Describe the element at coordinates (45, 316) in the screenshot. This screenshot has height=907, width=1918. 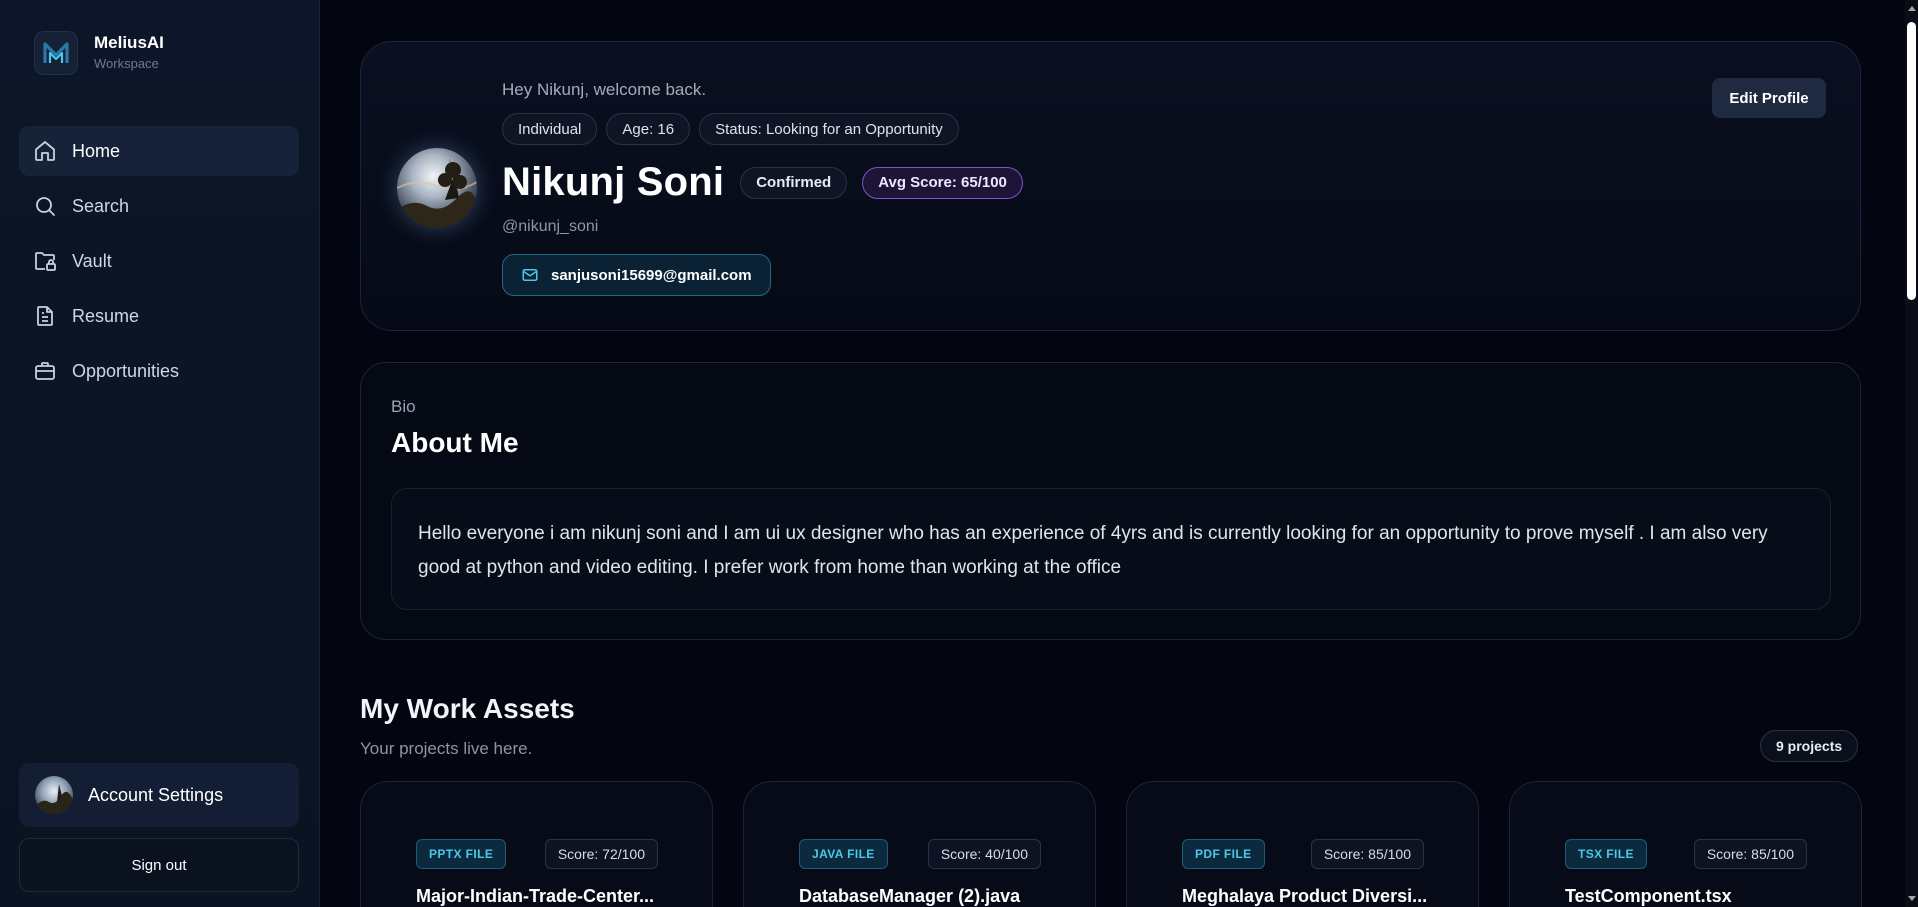
I see `document-icon` at that location.